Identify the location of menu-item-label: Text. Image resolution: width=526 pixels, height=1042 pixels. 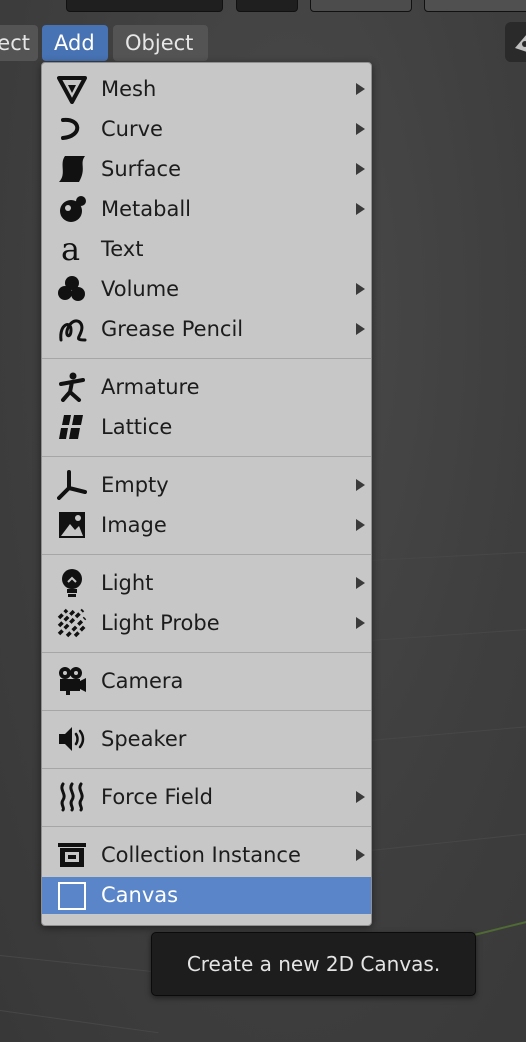
(122, 249).